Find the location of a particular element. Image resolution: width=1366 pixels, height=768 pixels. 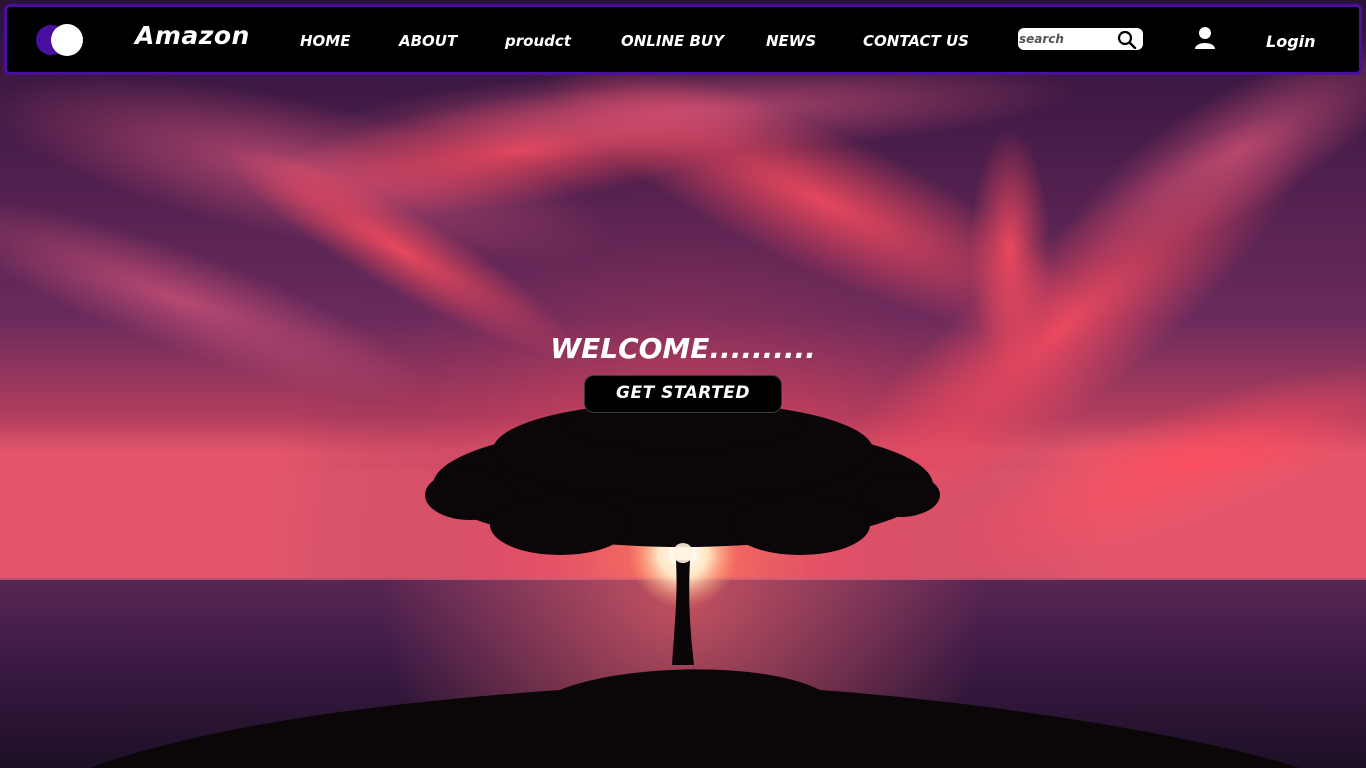

search-input is located at coordinates (1064, 39).